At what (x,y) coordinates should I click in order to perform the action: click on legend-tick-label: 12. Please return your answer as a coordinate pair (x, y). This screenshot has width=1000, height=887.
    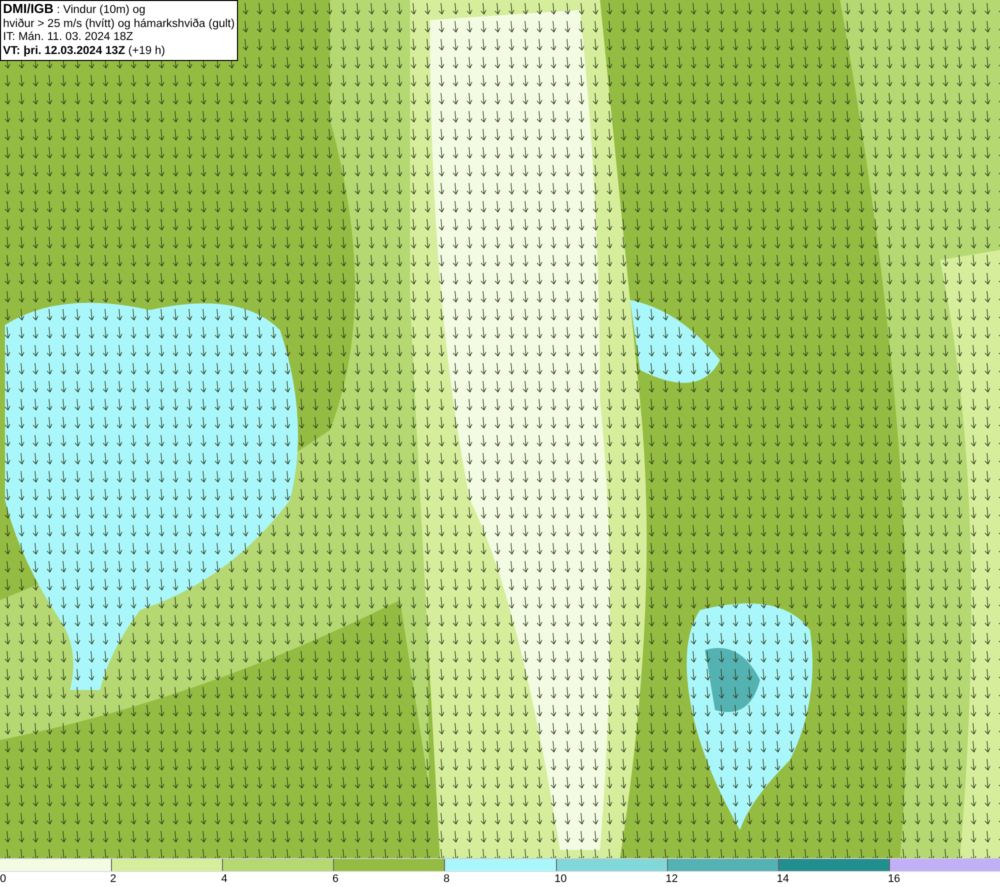
    Looking at the image, I should click on (672, 879).